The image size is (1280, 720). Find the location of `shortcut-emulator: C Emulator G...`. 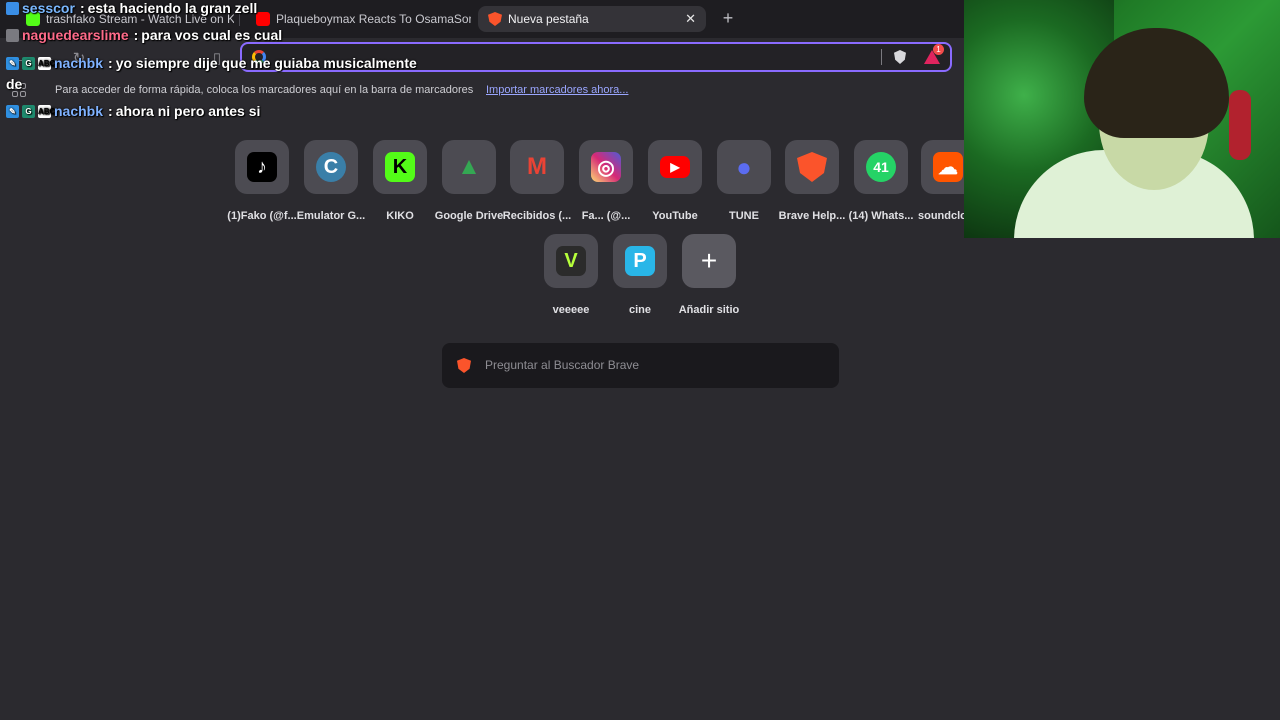

shortcut-emulator: C Emulator G... is located at coordinates (331, 181).